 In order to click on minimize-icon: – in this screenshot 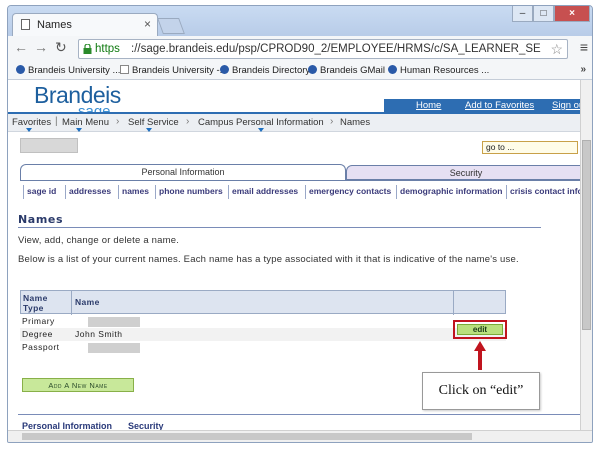, I will do `click(522, 14)`.